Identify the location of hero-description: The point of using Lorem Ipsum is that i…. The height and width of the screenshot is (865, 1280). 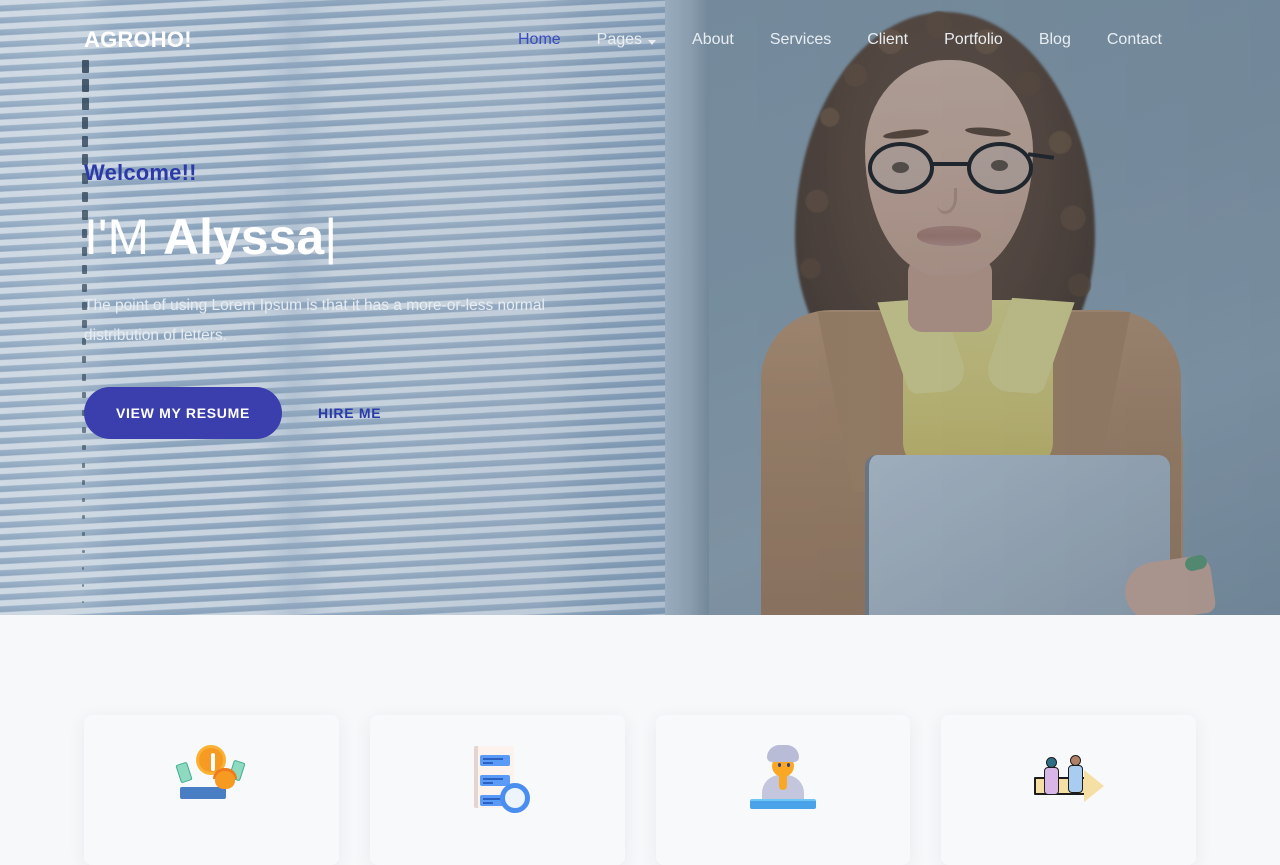
(314, 321).